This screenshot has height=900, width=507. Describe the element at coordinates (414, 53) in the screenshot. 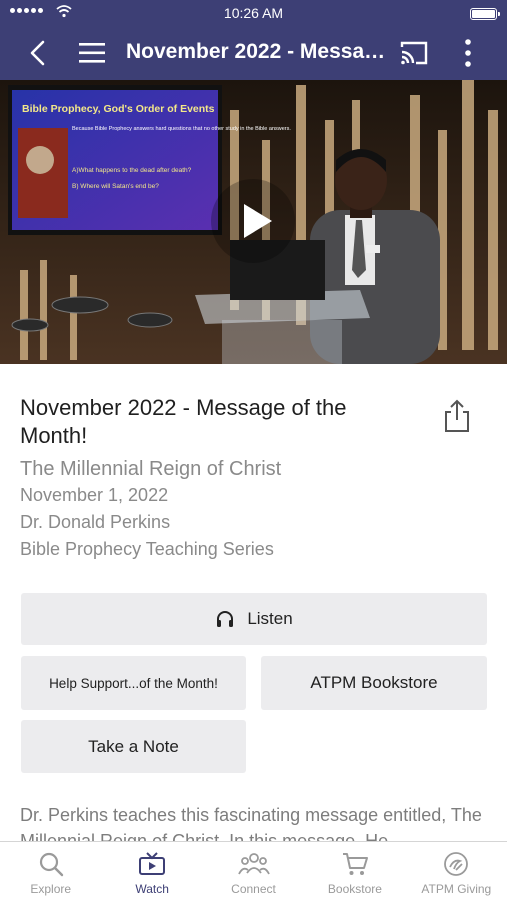

I see `cast-icon` at that location.